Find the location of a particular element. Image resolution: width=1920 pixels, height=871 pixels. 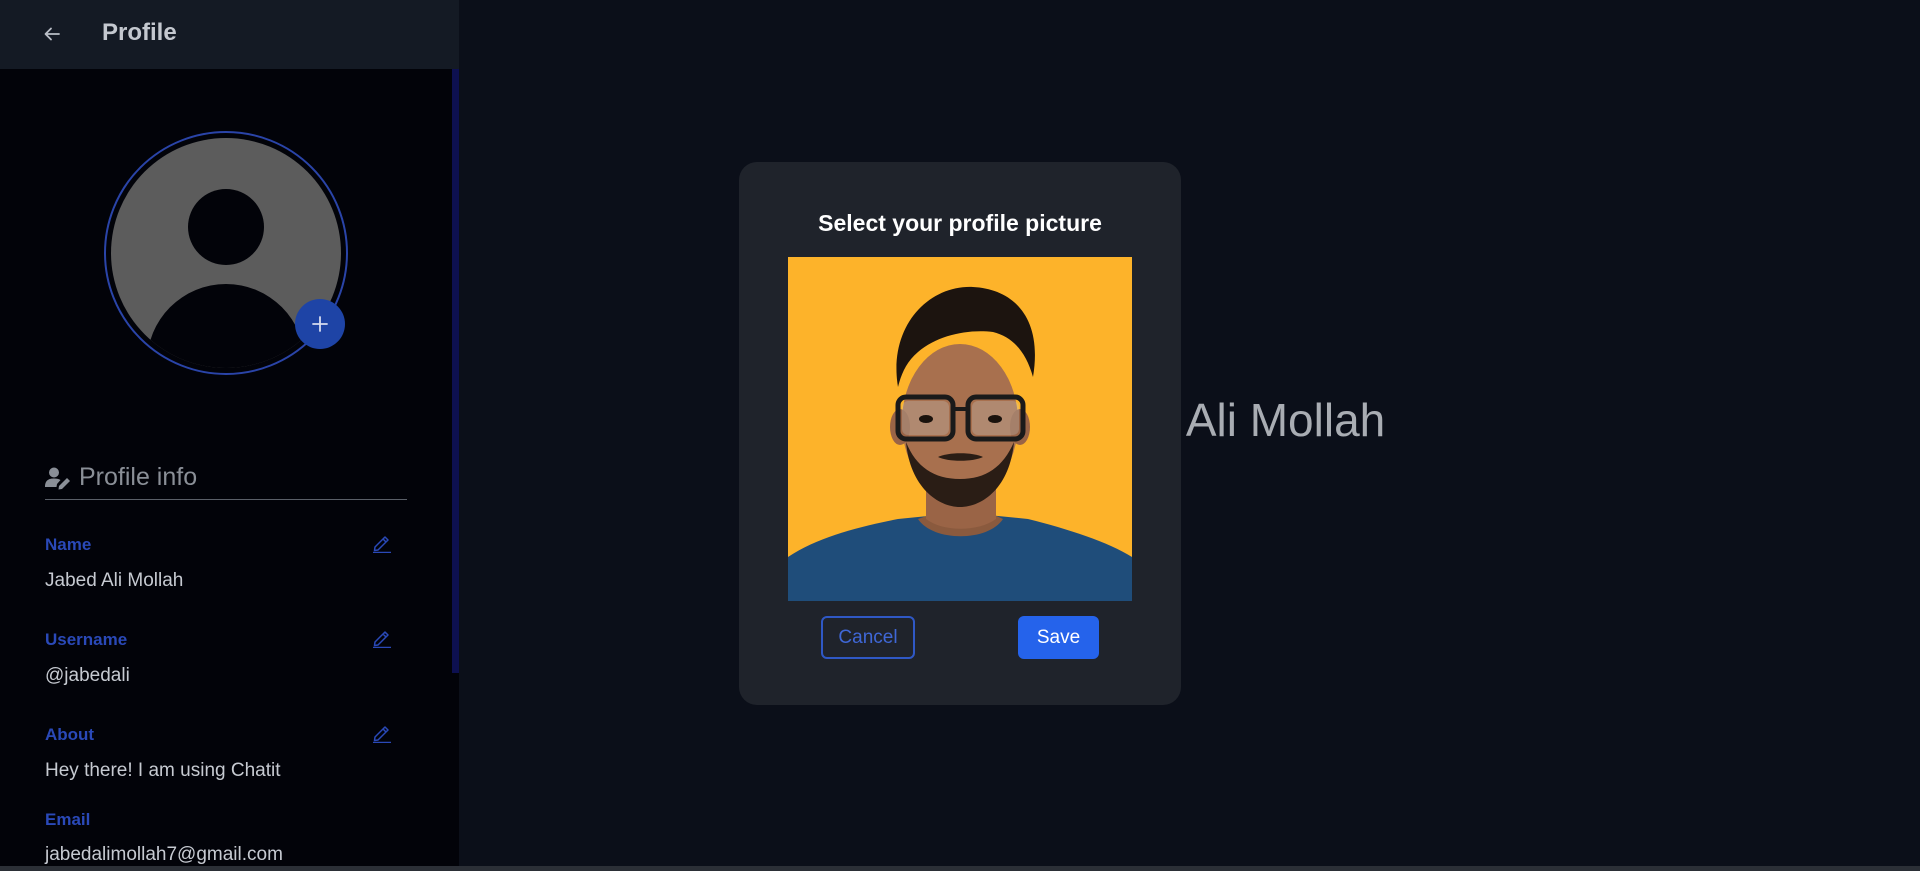

add-photo-button is located at coordinates (320, 324).